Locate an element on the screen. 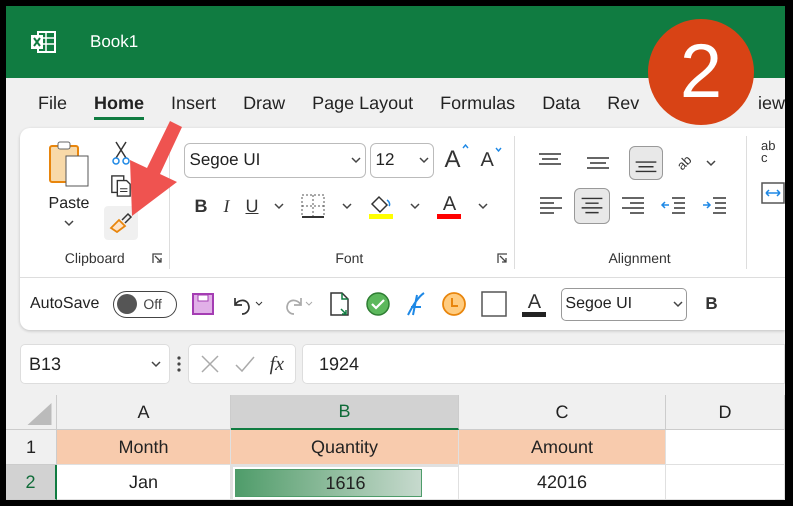 This screenshot has width=793, height=506. table-cell: Amount is located at coordinates (562, 447).